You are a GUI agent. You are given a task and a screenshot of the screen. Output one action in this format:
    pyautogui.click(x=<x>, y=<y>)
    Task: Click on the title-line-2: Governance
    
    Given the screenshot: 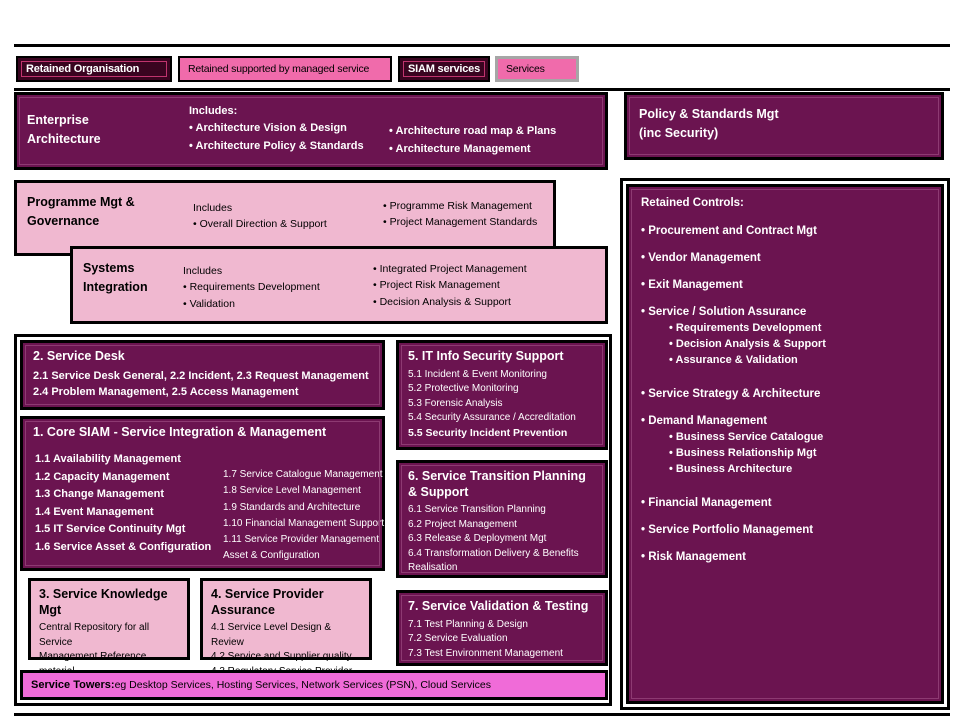 What is the action you would take?
    pyautogui.click(x=63, y=220)
    